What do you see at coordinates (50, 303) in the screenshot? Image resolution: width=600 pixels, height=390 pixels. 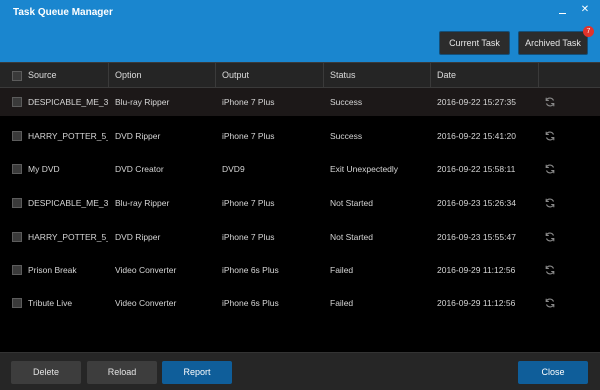 I see `cell-source: Tribute Live` at bounding box center [50, 303].